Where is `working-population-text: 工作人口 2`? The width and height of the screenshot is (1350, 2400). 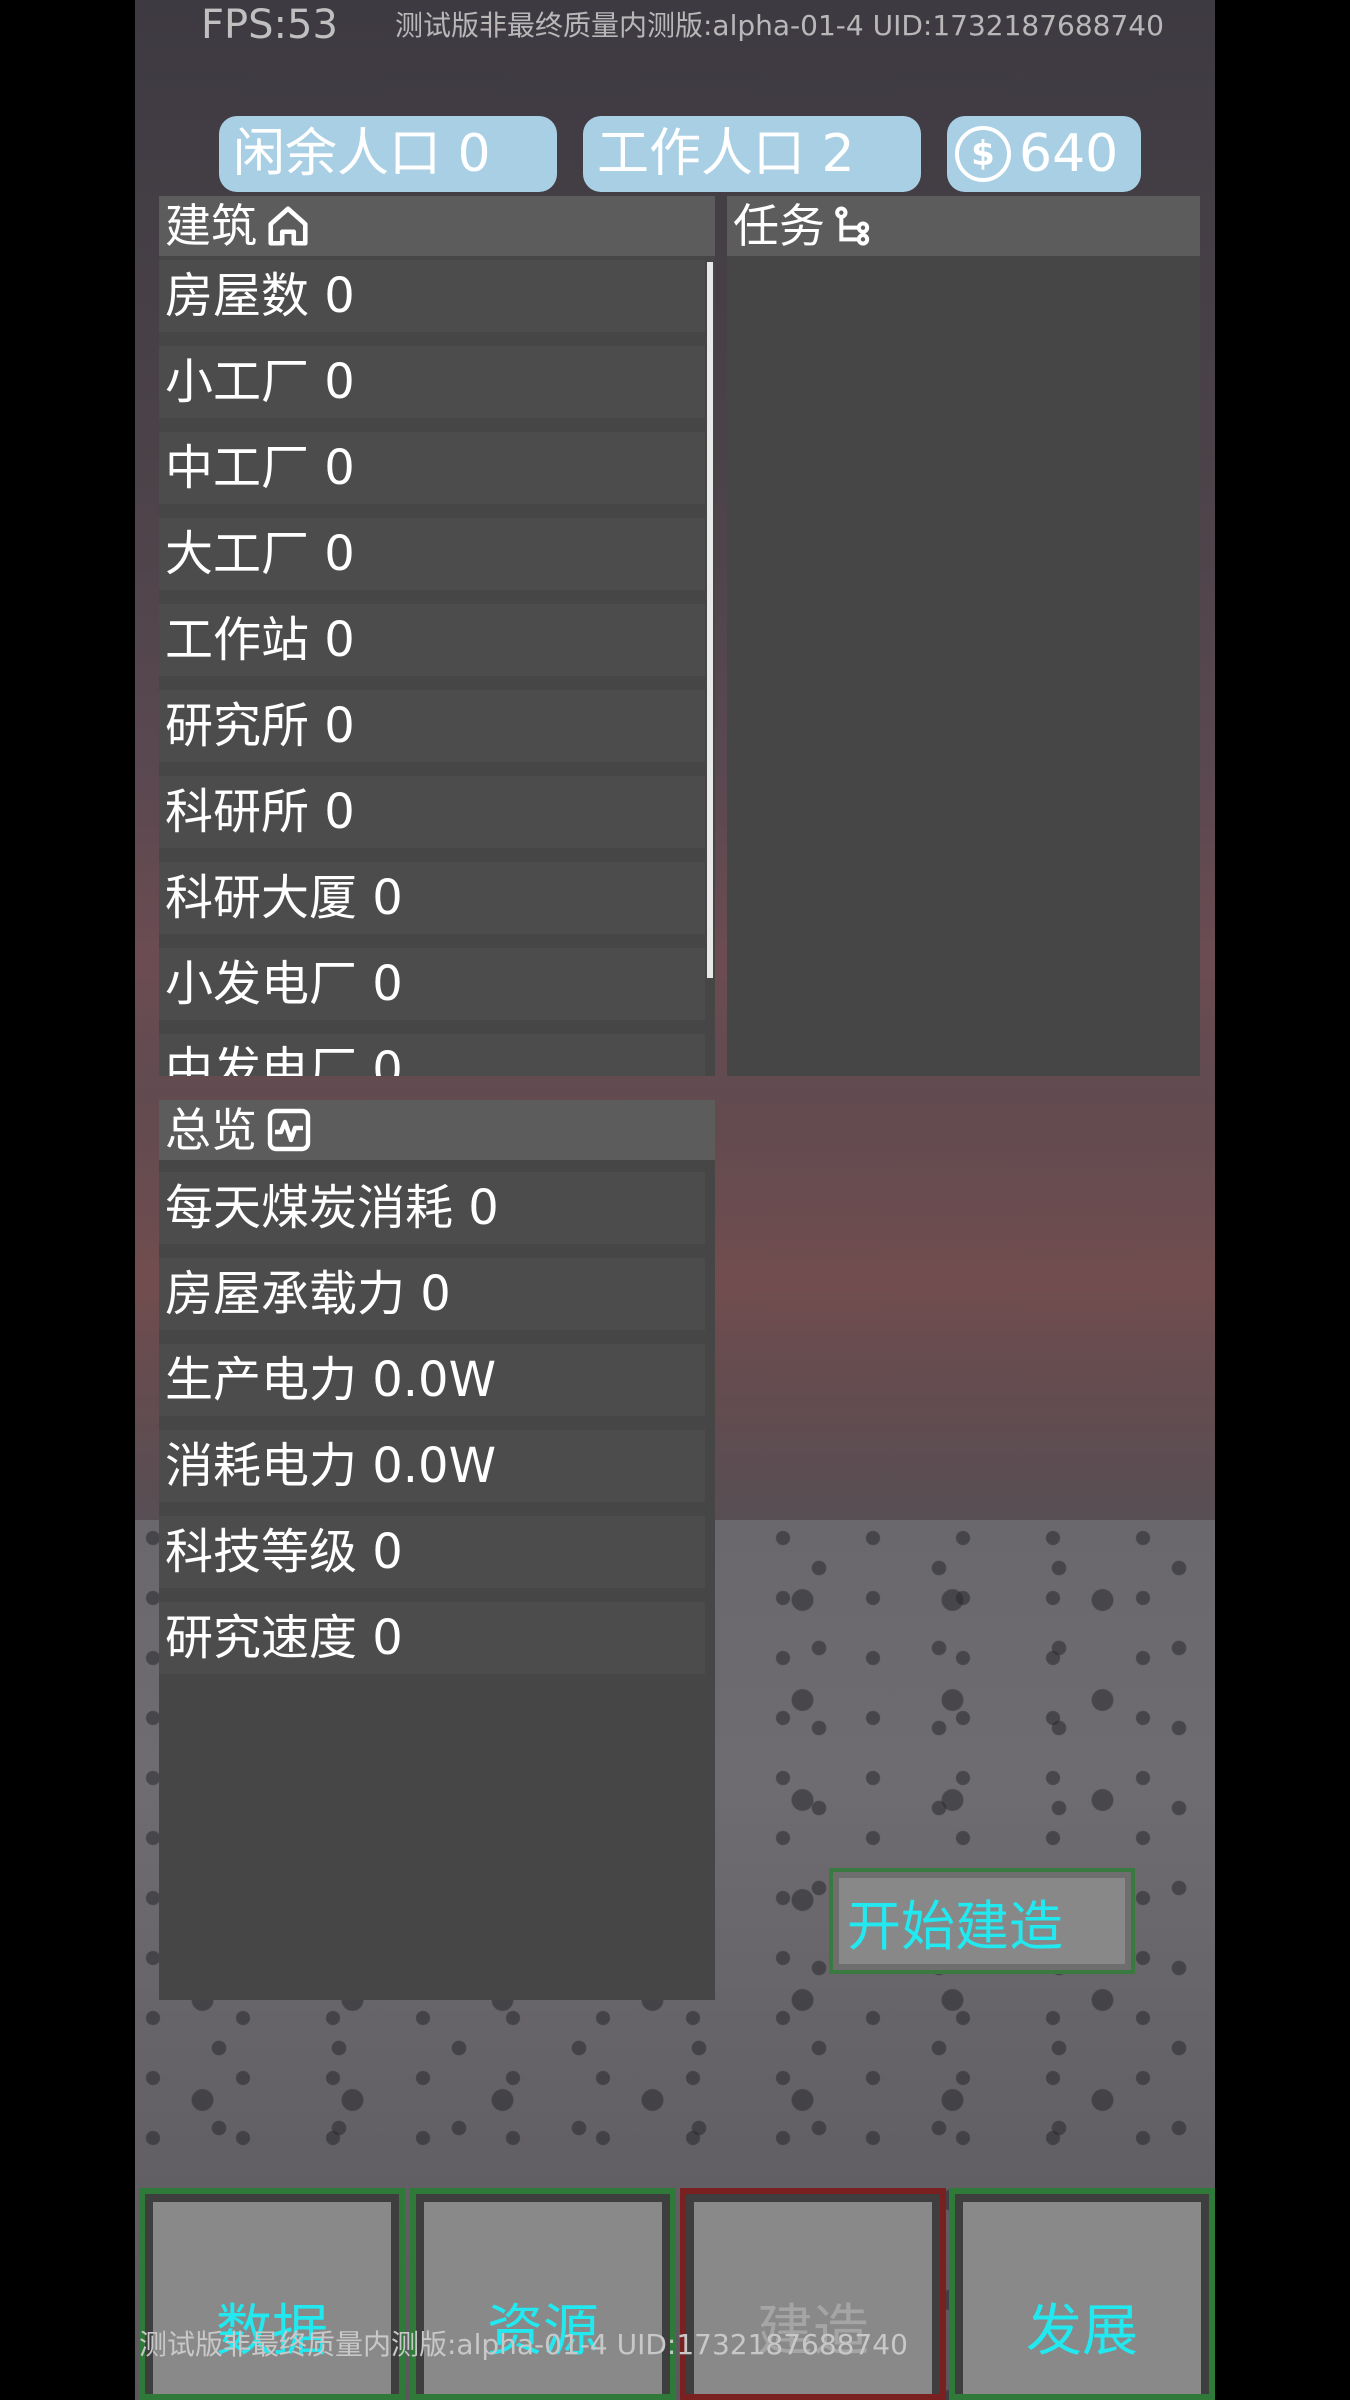
working-population-text: 工作人口 2 is located at coordinates (726, 154).